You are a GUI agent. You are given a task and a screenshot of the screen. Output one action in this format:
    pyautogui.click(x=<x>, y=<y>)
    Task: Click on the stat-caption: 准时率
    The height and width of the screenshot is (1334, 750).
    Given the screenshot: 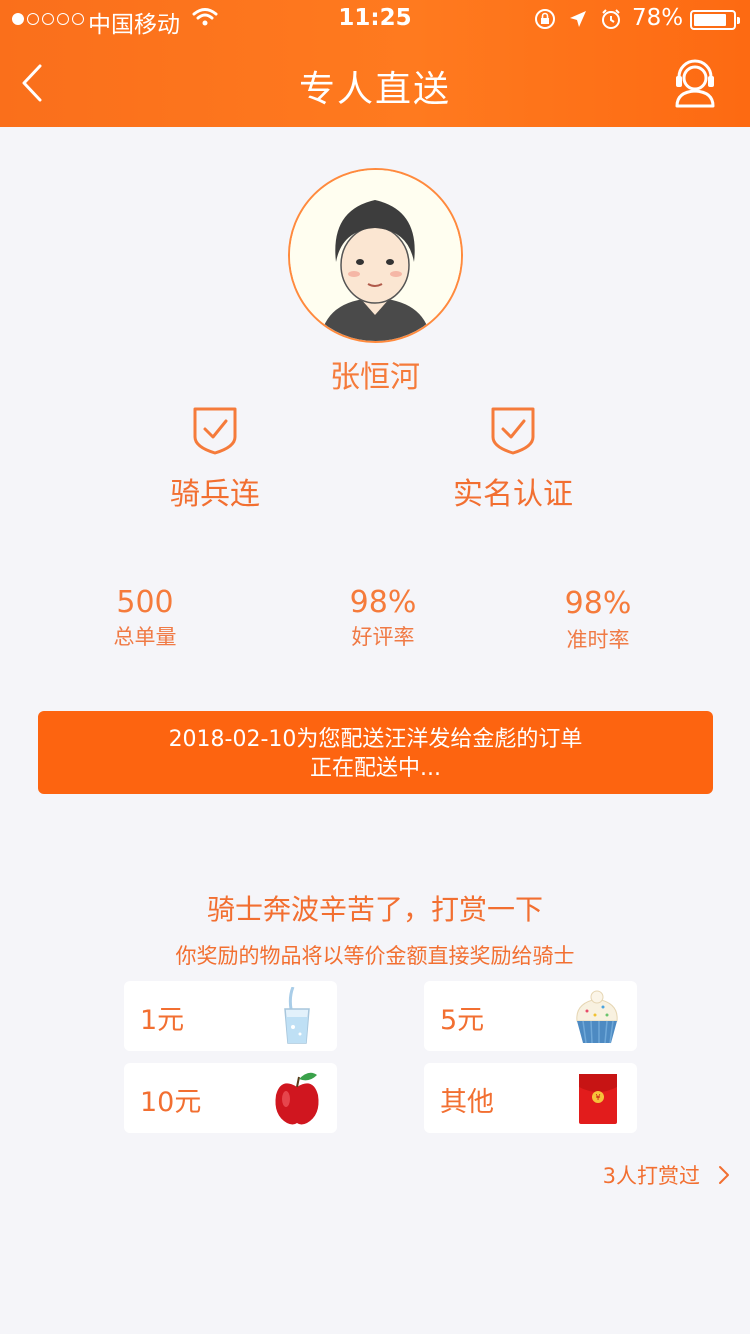 What is the action you would take?
    pyautogui.click(x=598, y=640)
    